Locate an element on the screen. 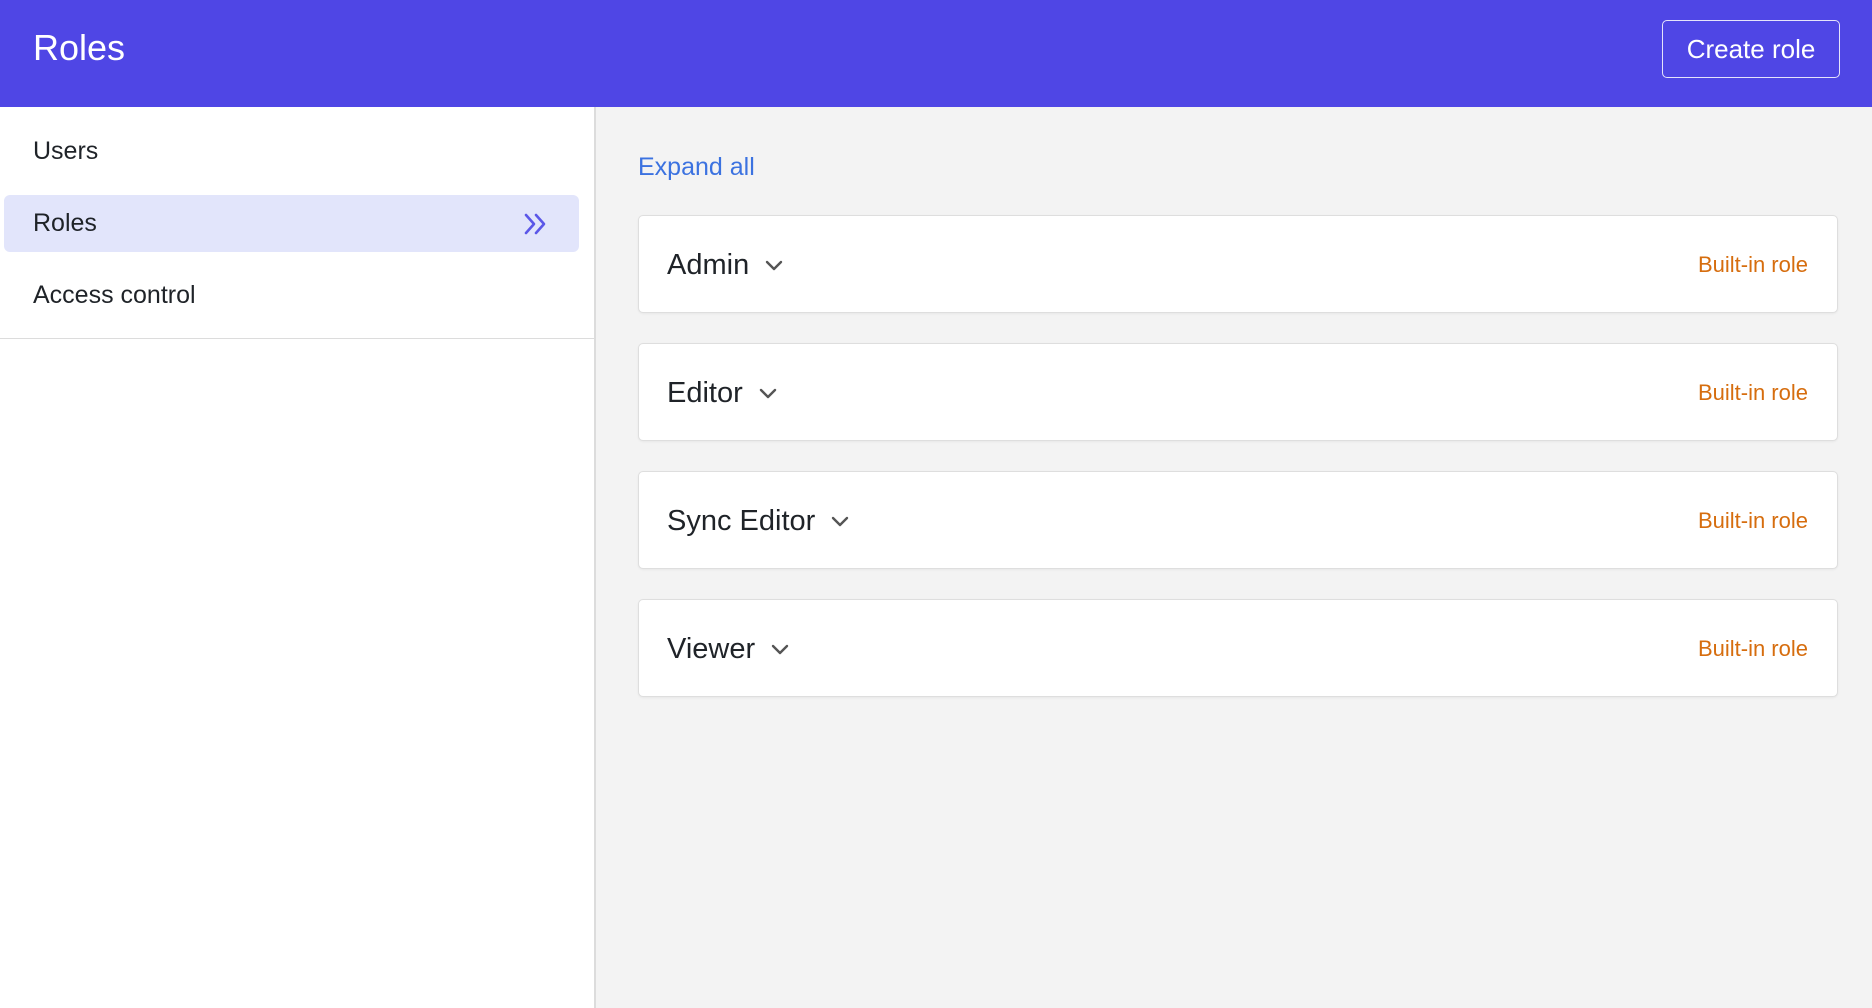 This screenshot has height=1008, width=1872. sidebar-item-label: Roles is located at coordinates (65, 223).